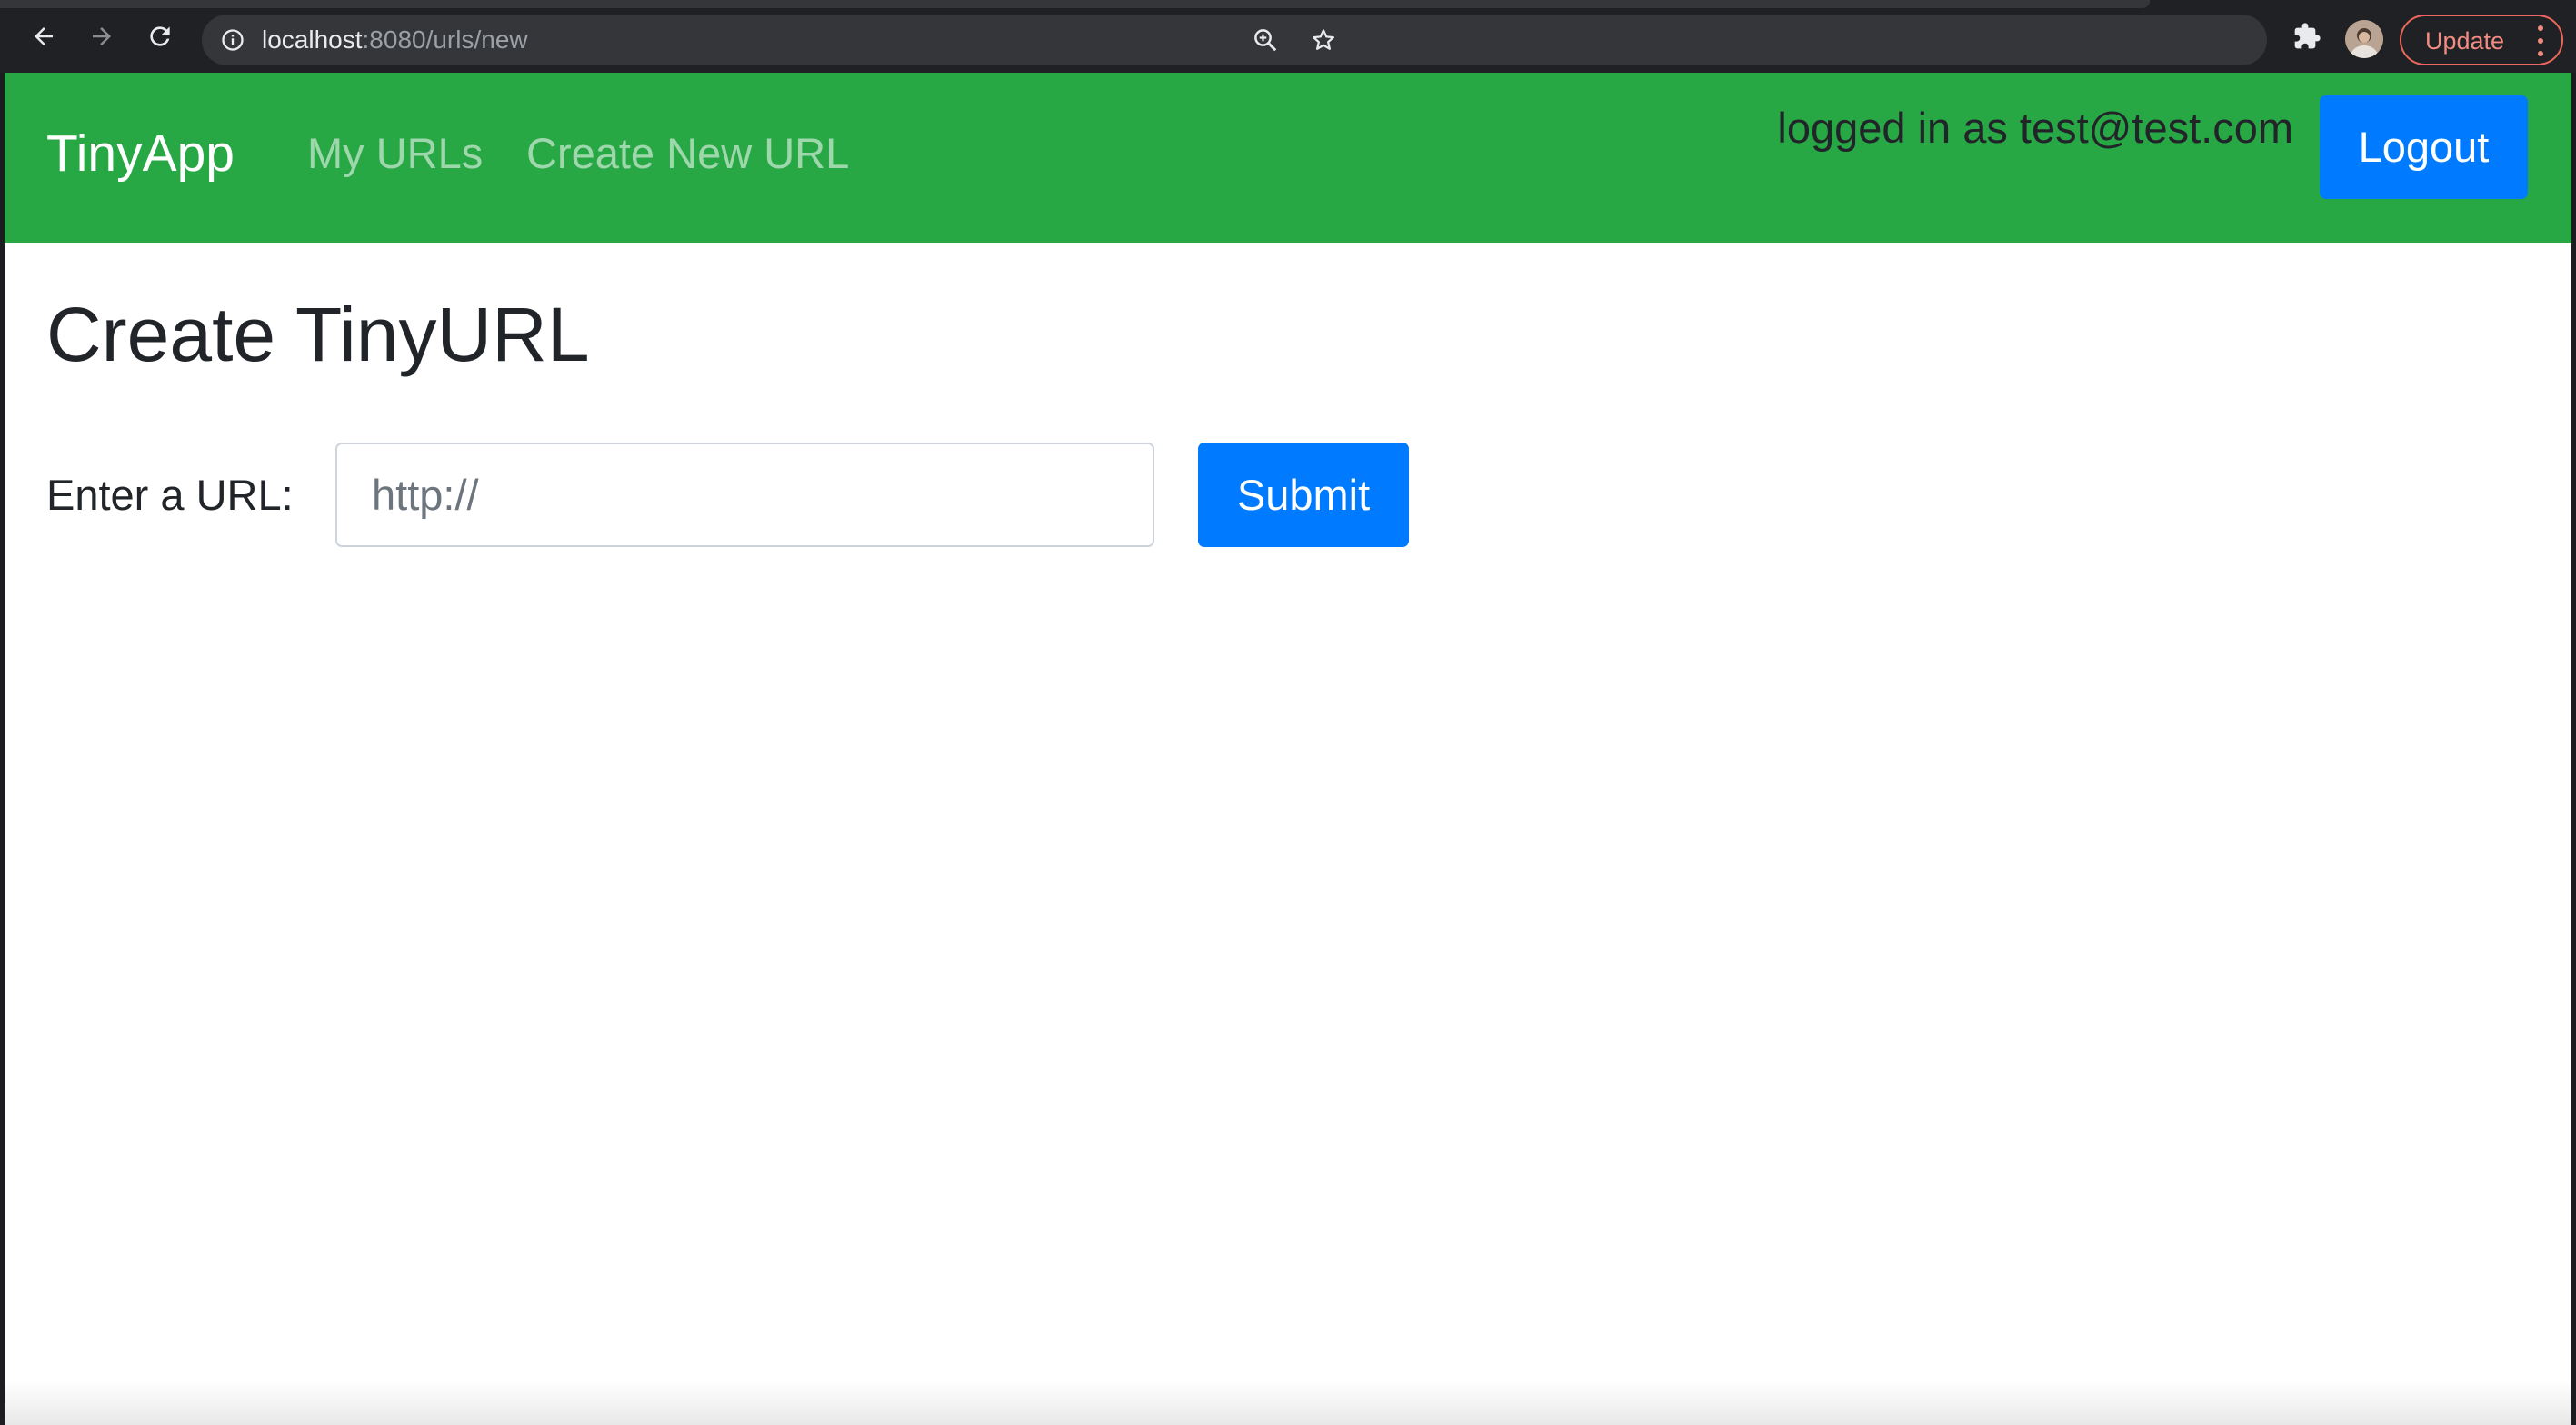  Describe the element at coordinates (1265, 40) in the screenshot. I see `zoom-icon` at that location.